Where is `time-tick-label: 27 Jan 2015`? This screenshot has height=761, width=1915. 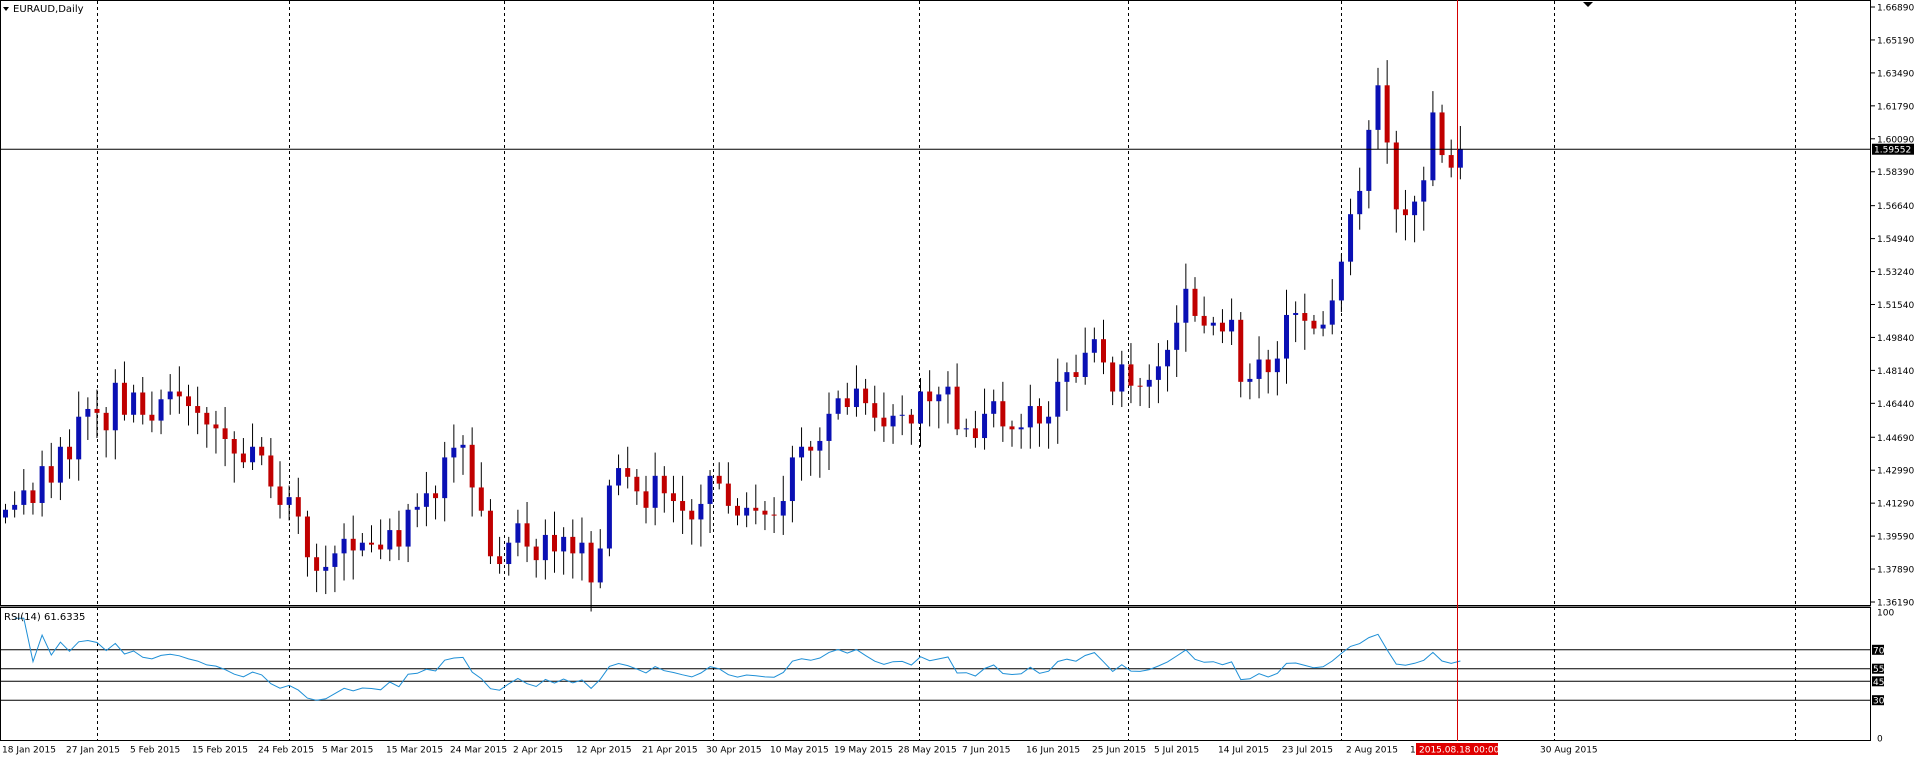 time-tick-label: 27 Jan 2015 is located at coordinates (93, 751).